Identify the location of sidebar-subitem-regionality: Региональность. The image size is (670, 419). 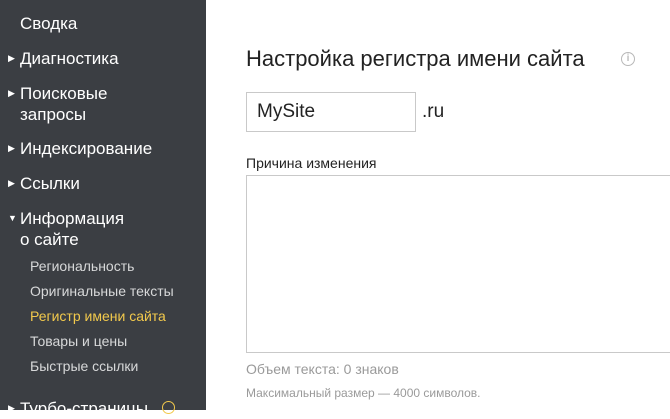
(82, 266).